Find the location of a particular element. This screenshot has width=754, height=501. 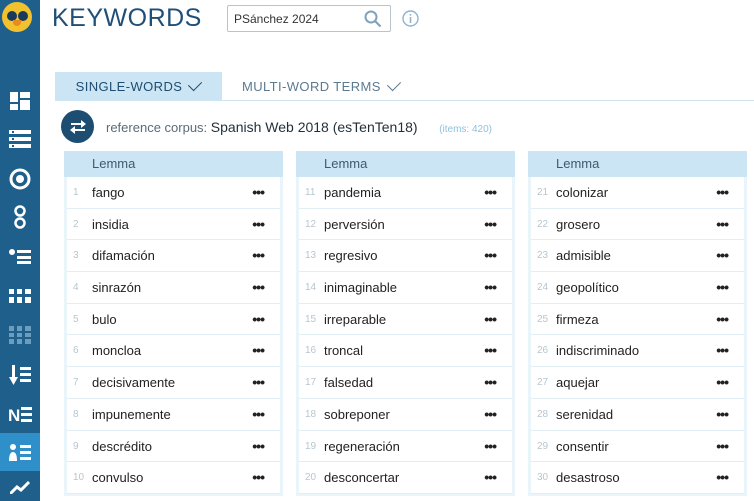

page-title: KEYWORDS is located at coordinates (127, 18).